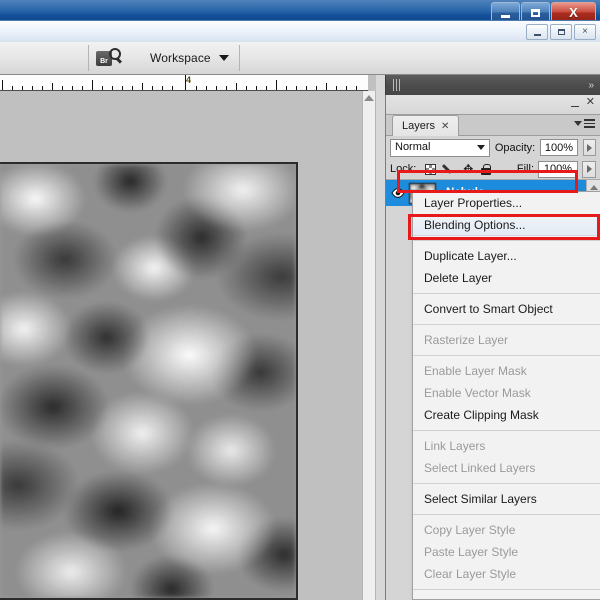  Describe the element at coordinates (492, 85) in the screenshot. I see `panel-dock-bar: »` at that location.